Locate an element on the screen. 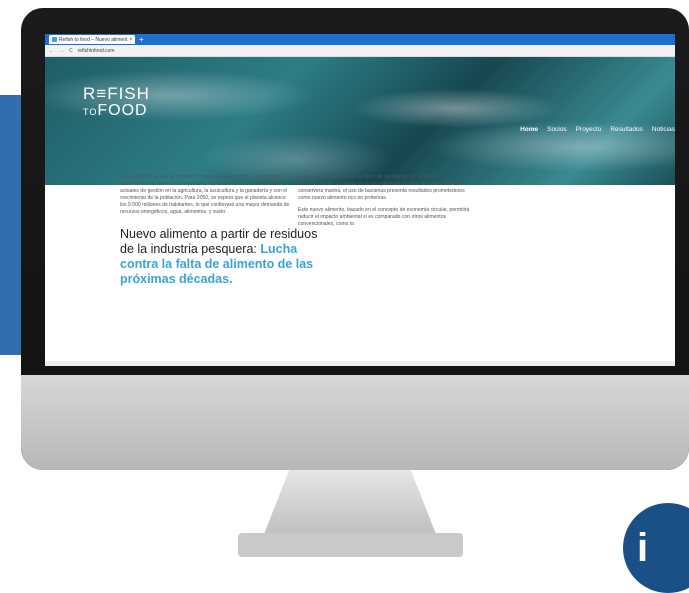 This screenshot has width=689, height=593. info-icon: i is located at coordinates (643, 547).